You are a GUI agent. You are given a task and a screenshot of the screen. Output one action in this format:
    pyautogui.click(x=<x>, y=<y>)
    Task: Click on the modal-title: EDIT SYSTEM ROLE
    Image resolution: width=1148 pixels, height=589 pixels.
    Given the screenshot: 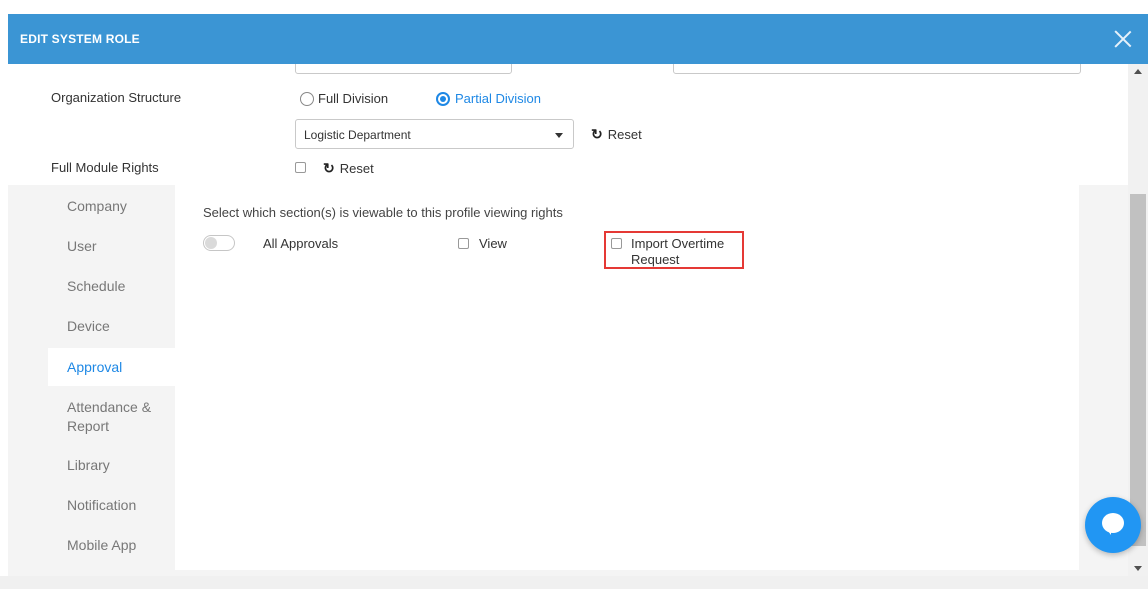 What is the action you would take?
    pyautogui.click(x=80, y=39)
    